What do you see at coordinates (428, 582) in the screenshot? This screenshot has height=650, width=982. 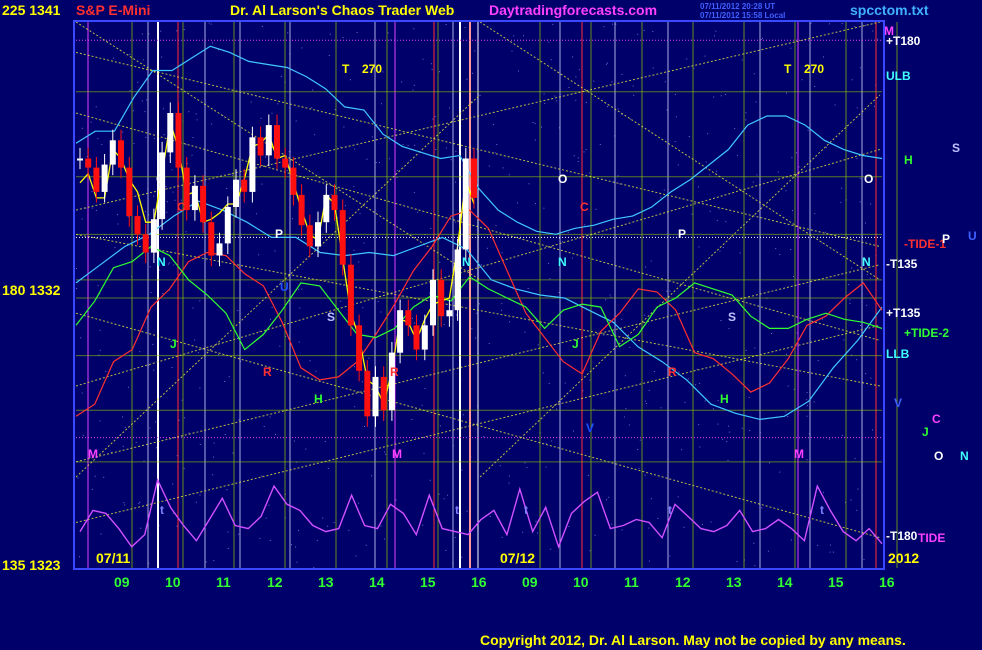 I see `hour-tick-label: 15` at bounding box center [428, 582].